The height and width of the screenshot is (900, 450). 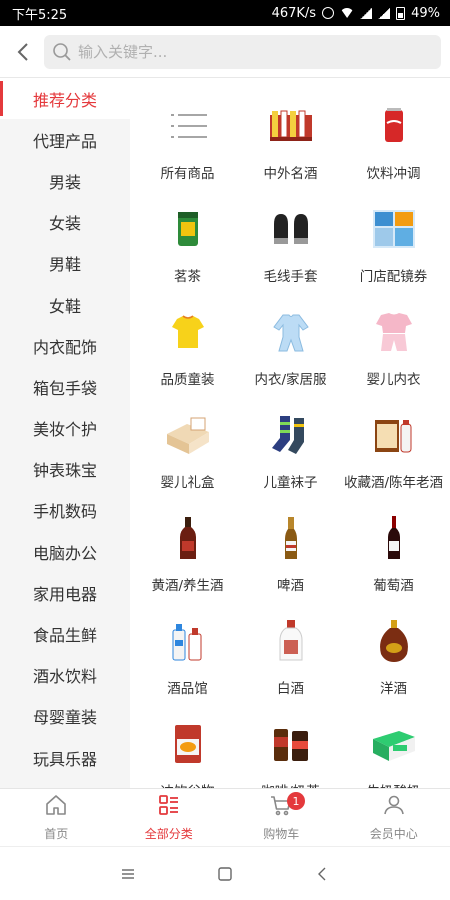 I want to click on category-tile-label: 黄酒/养生酒, so click(x=187, y=586).